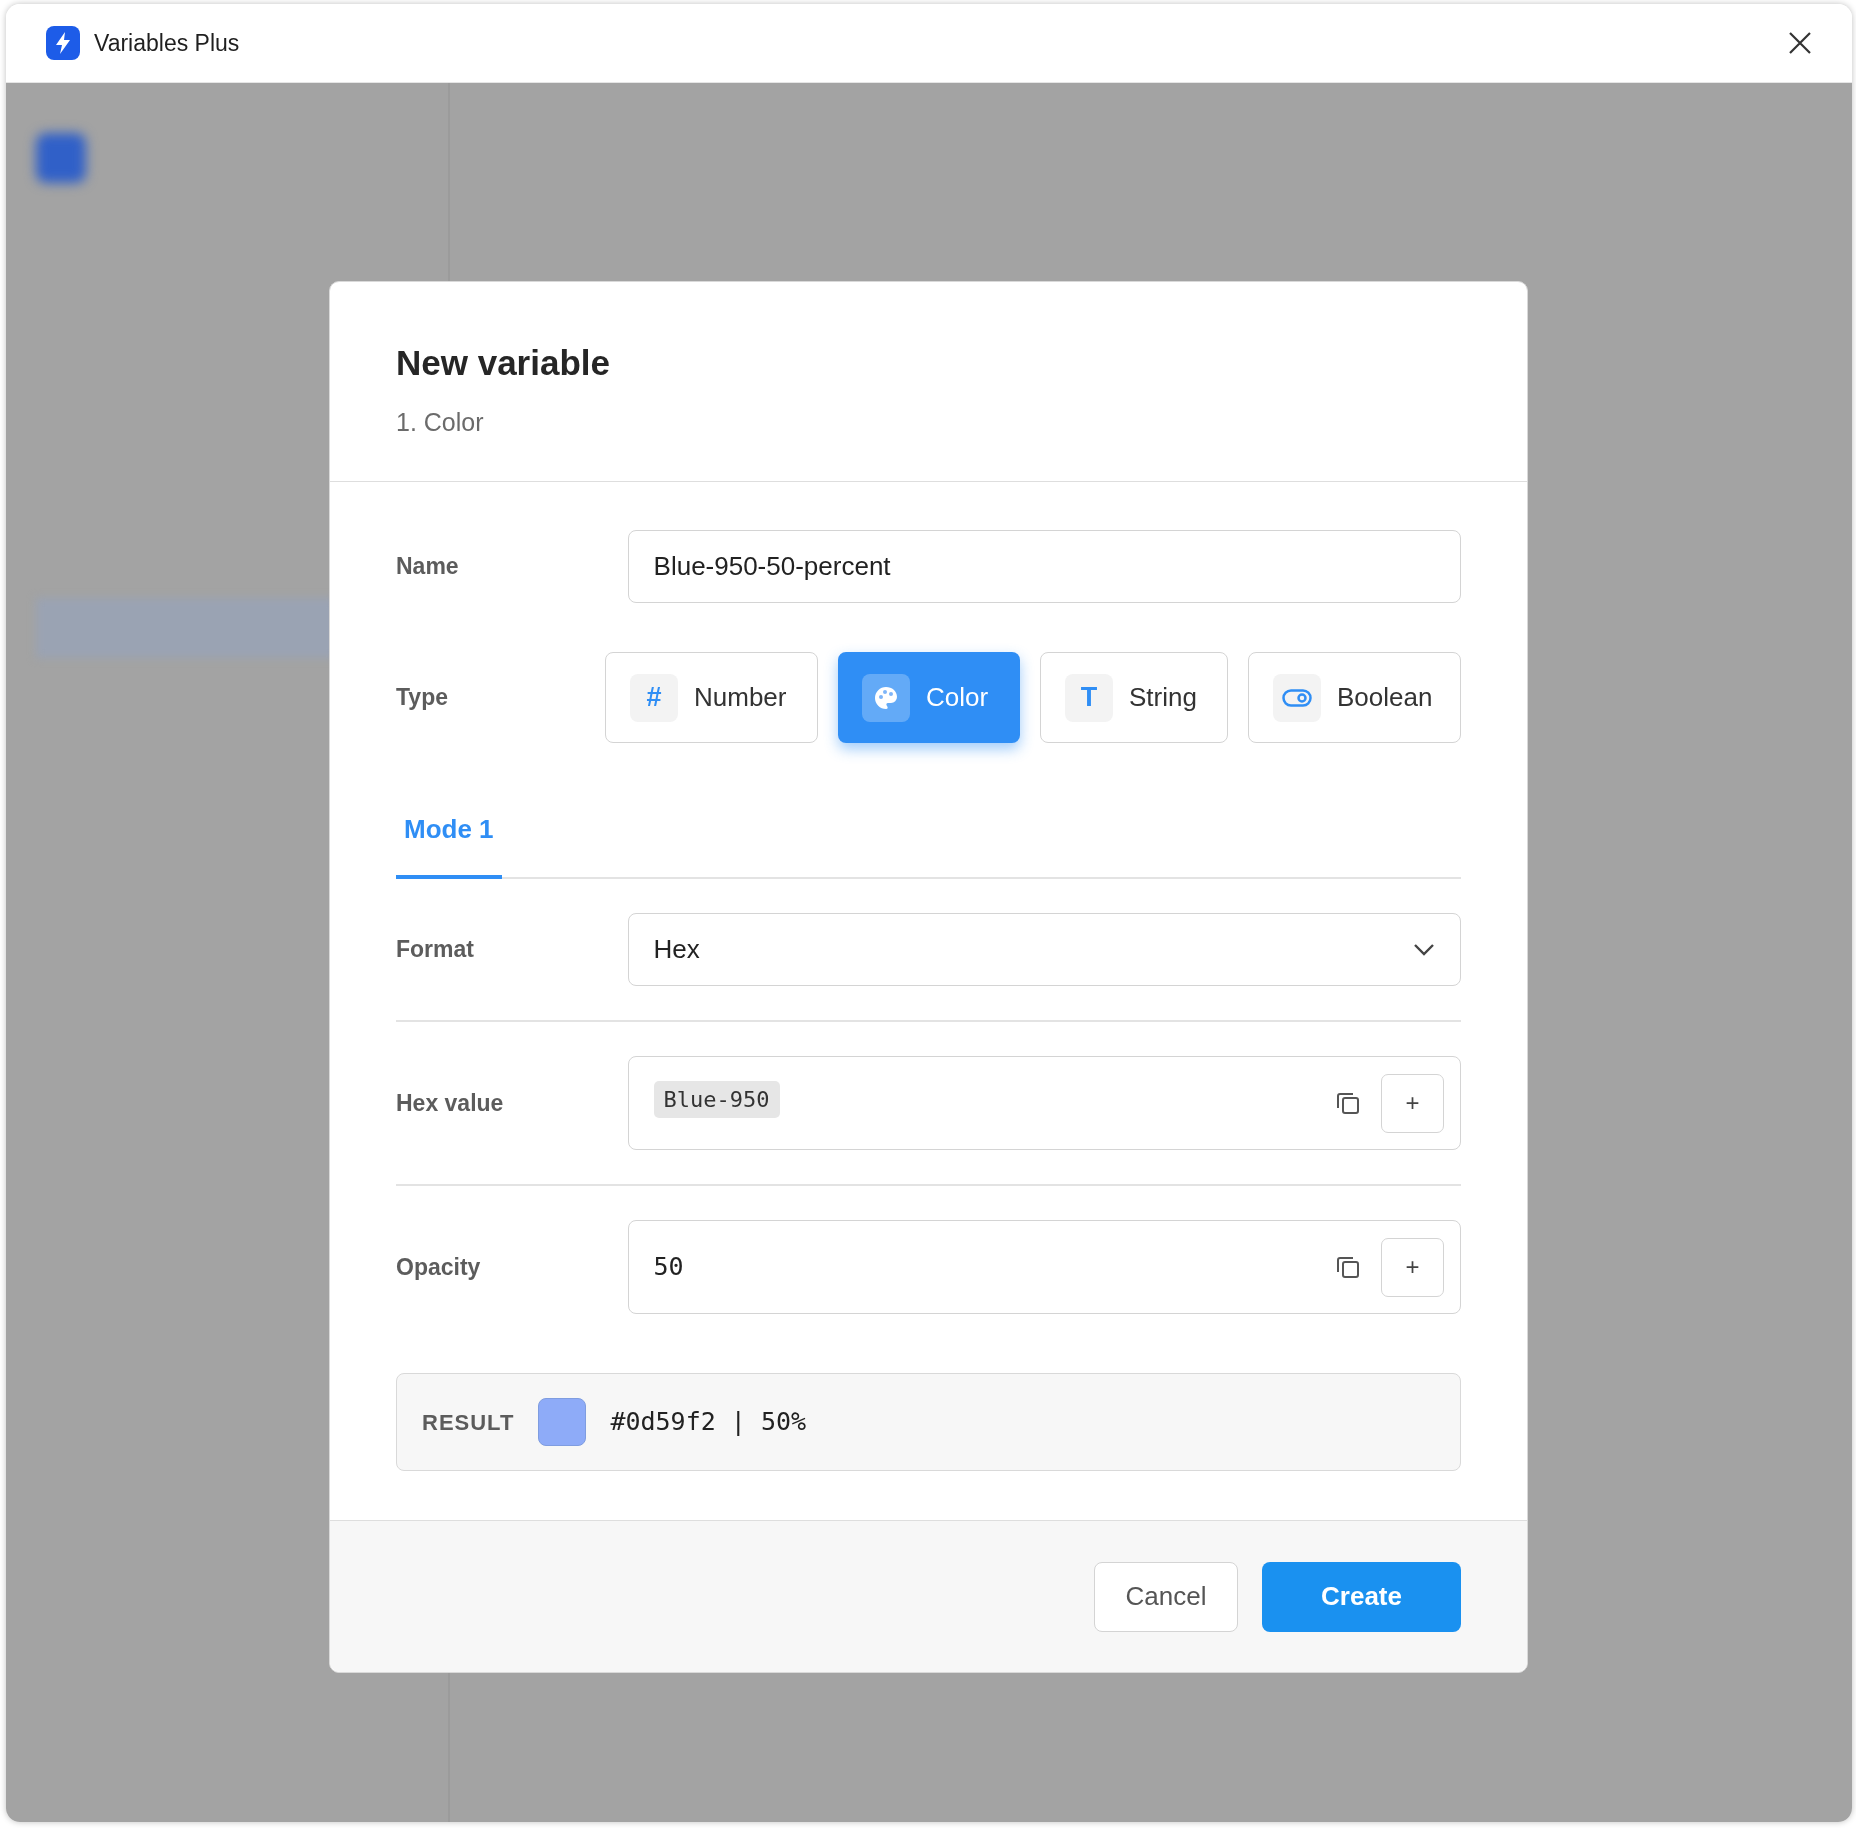 The height and width of the screenshot is (1828, 1856). What do you see at coordinates (886, 697) in the screenshot?
I see `palette-icon` at bounding box center [886, 697].